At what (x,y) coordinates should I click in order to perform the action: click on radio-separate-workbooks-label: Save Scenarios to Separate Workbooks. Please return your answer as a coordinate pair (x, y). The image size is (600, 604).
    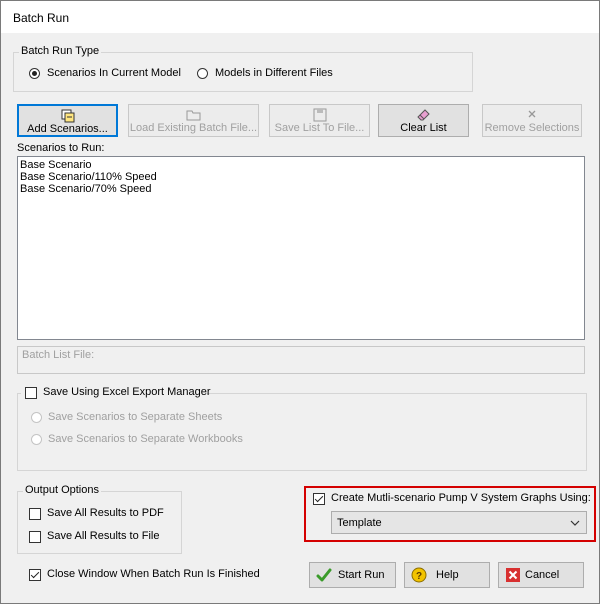
    Looking at the image, I should click on (145, 439).